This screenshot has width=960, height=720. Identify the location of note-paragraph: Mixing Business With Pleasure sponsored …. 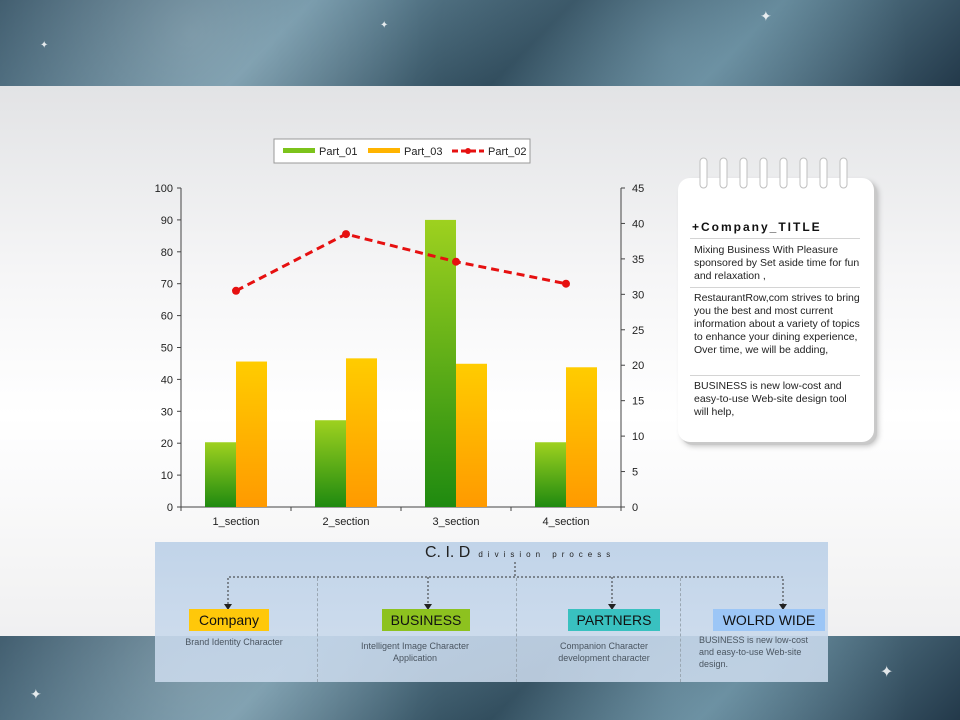
(777, 263).